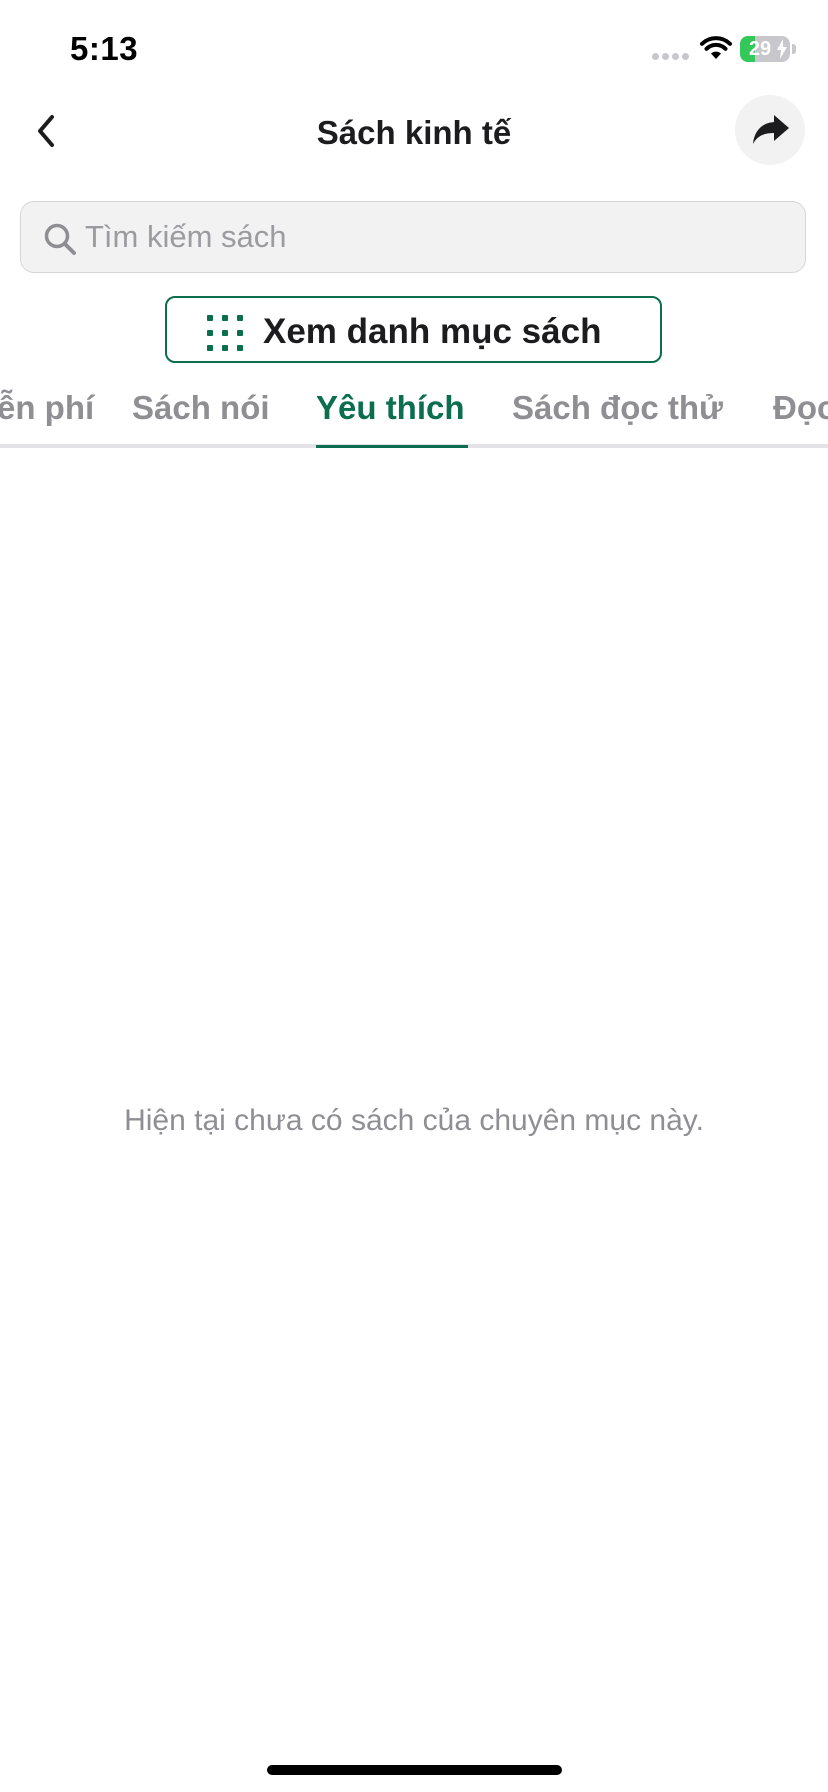 This screenshot has height=1792, width=828. Describe the element at coordinates (434, 236) in the screenshot. I see `search-input` at that location.